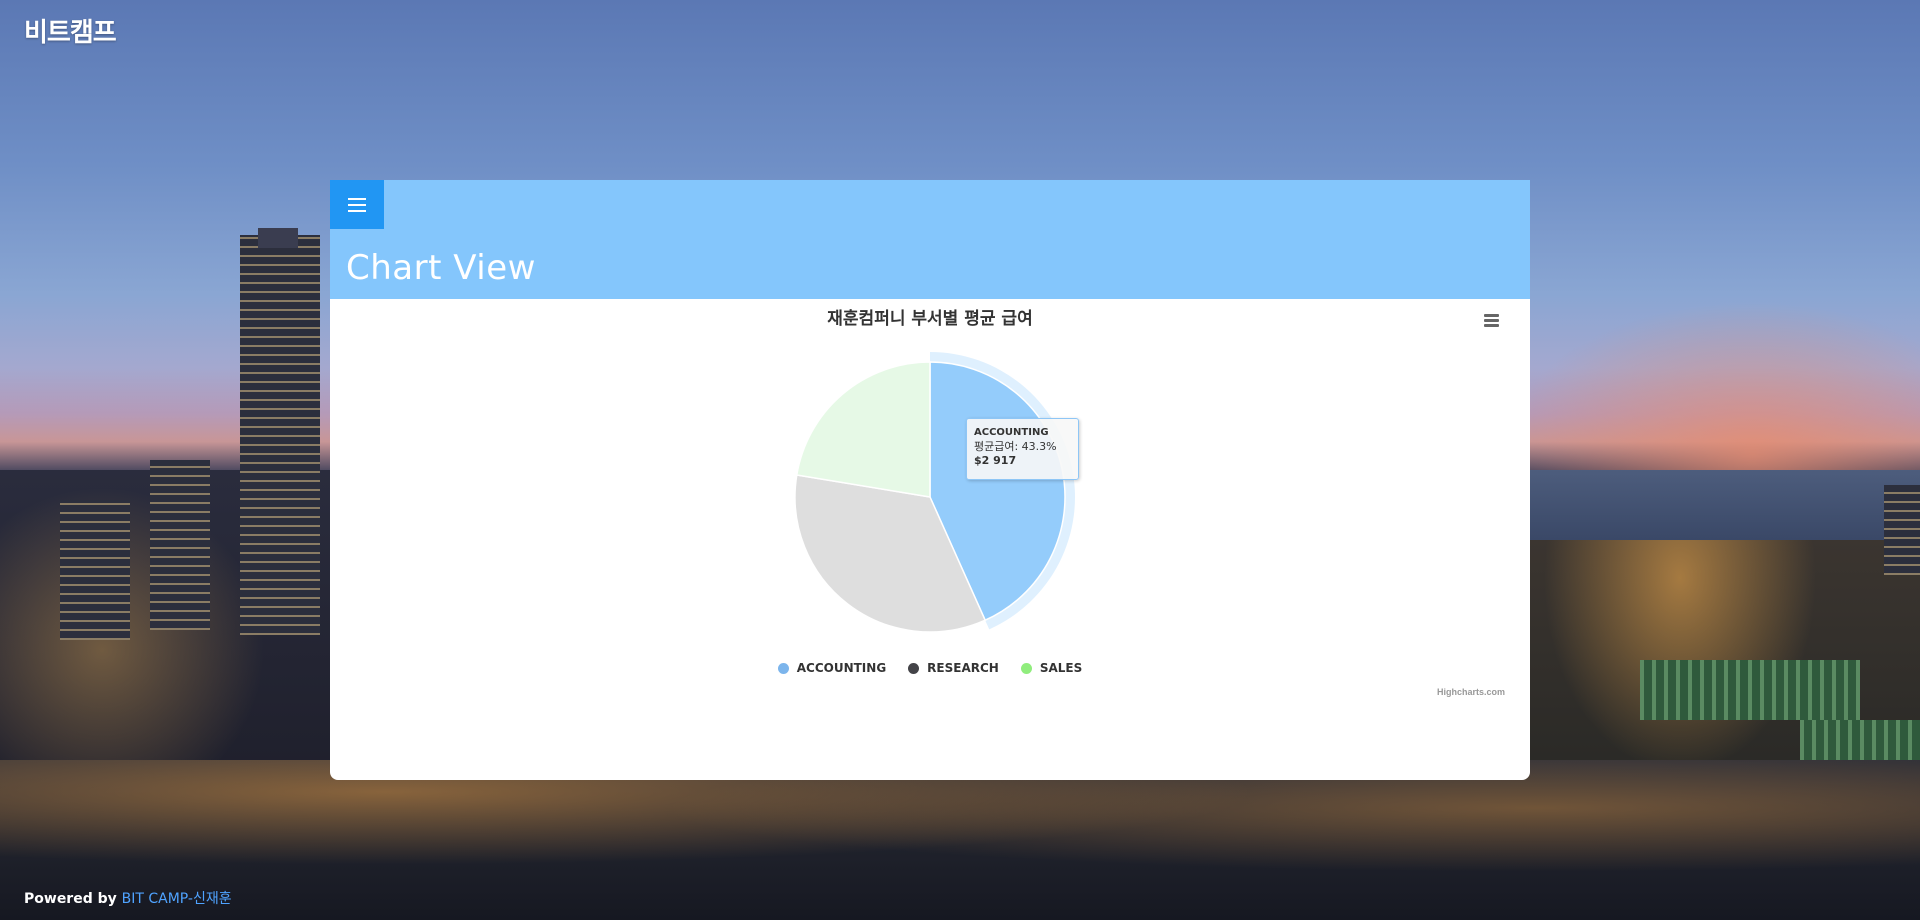 The image size is (1920, 920). Describe the element at coordinates (441, 268) in the screenshot. I see `page-title: Chart View` at that location.